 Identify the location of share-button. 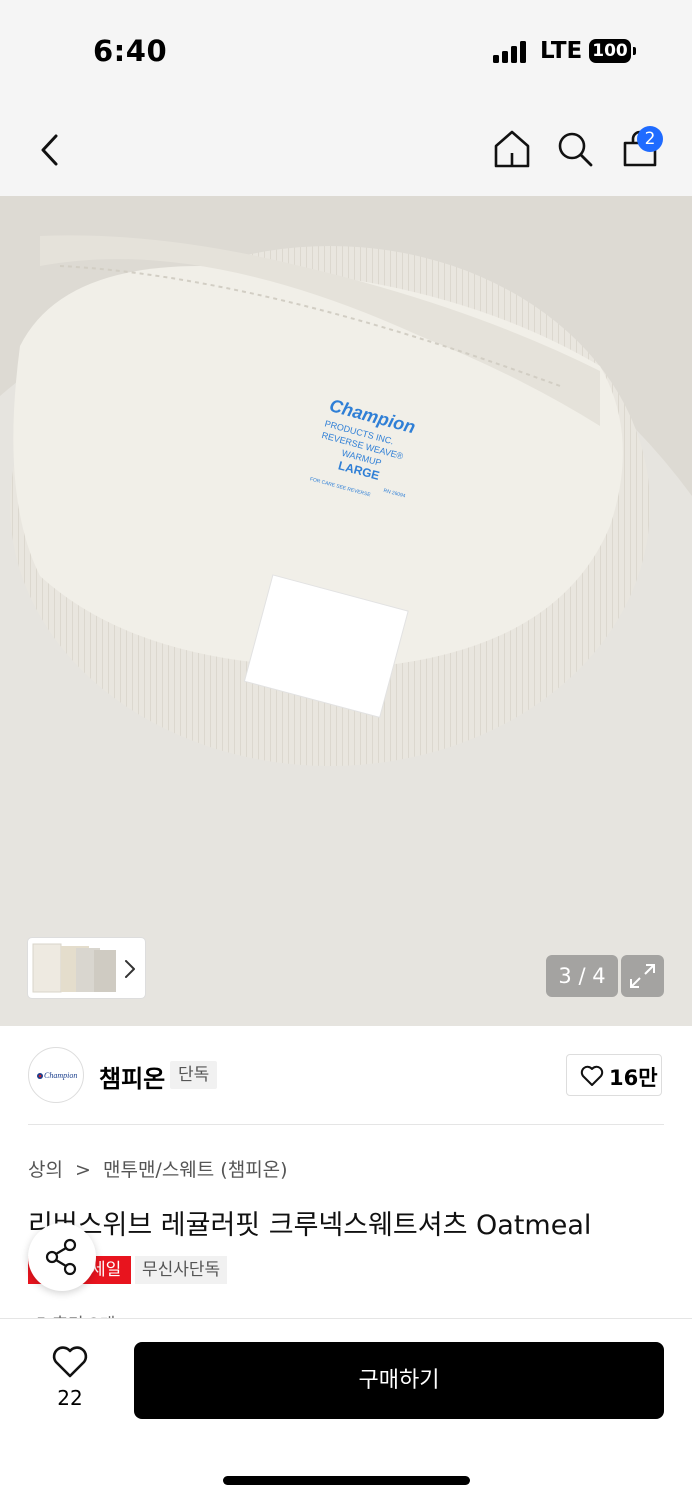
(62, 1257).